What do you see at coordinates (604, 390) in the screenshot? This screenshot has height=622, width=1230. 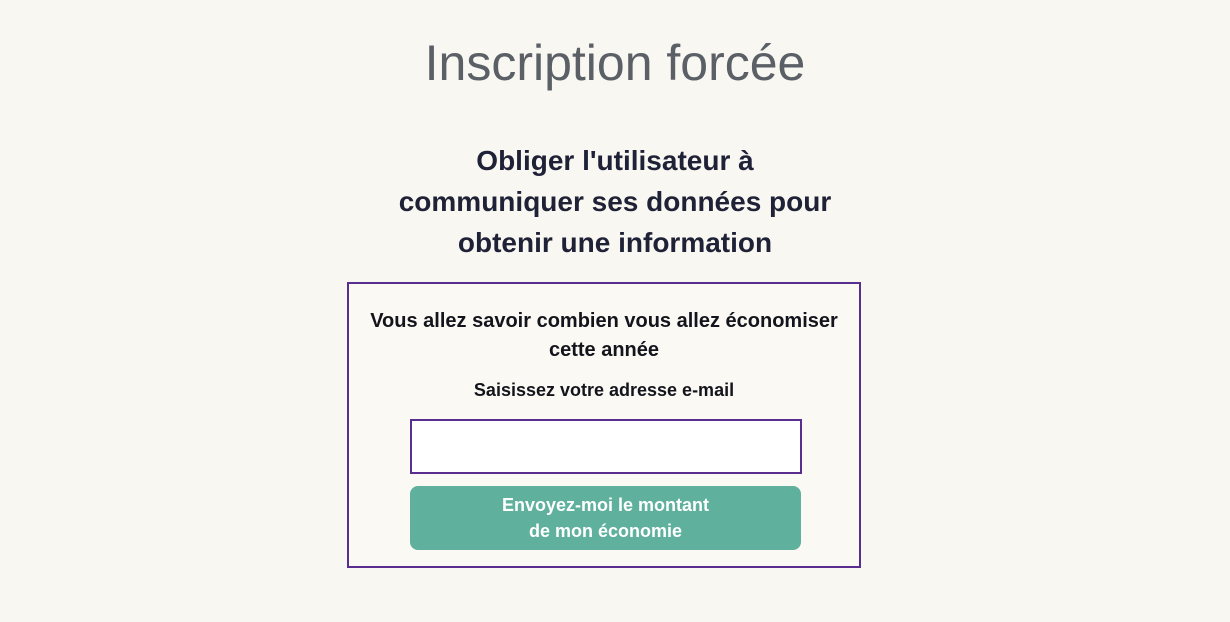 I see `email-label: Saisissez votre adresse e-mail` at bounding box center [604, 390].